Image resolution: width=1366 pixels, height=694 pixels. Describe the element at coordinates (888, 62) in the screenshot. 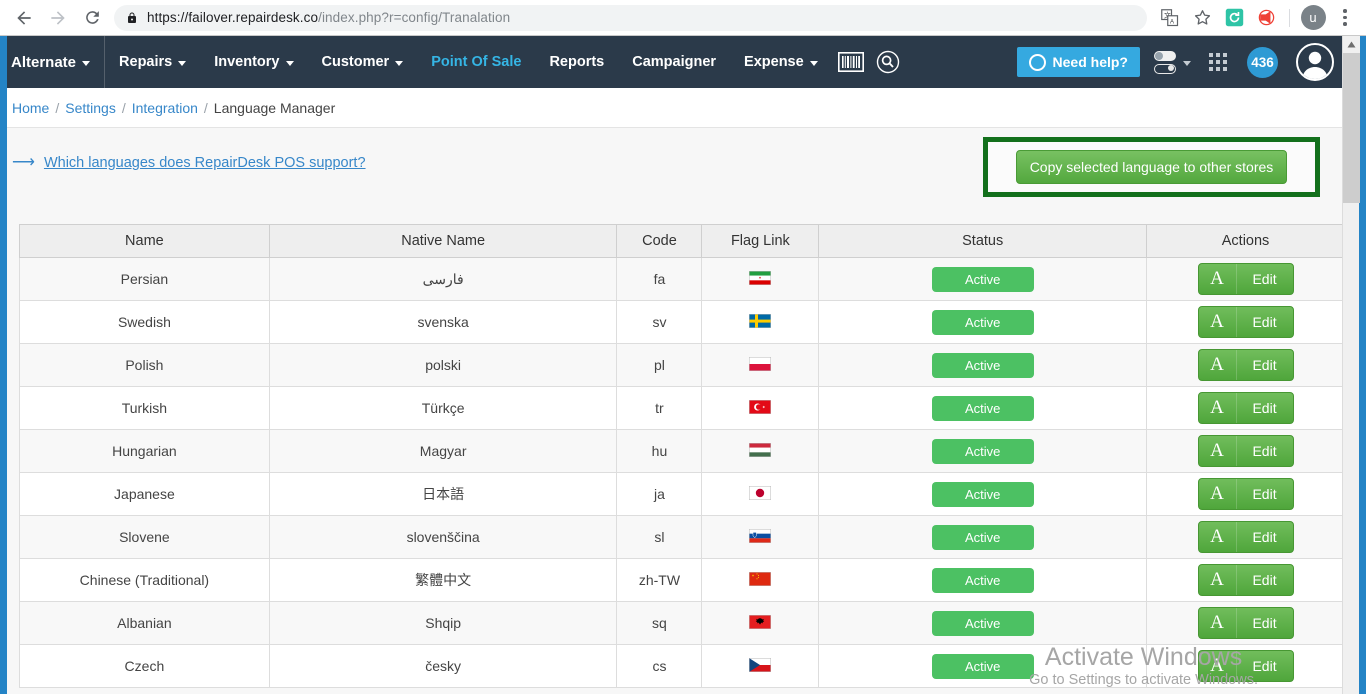

I see `global-search-button` at that location.